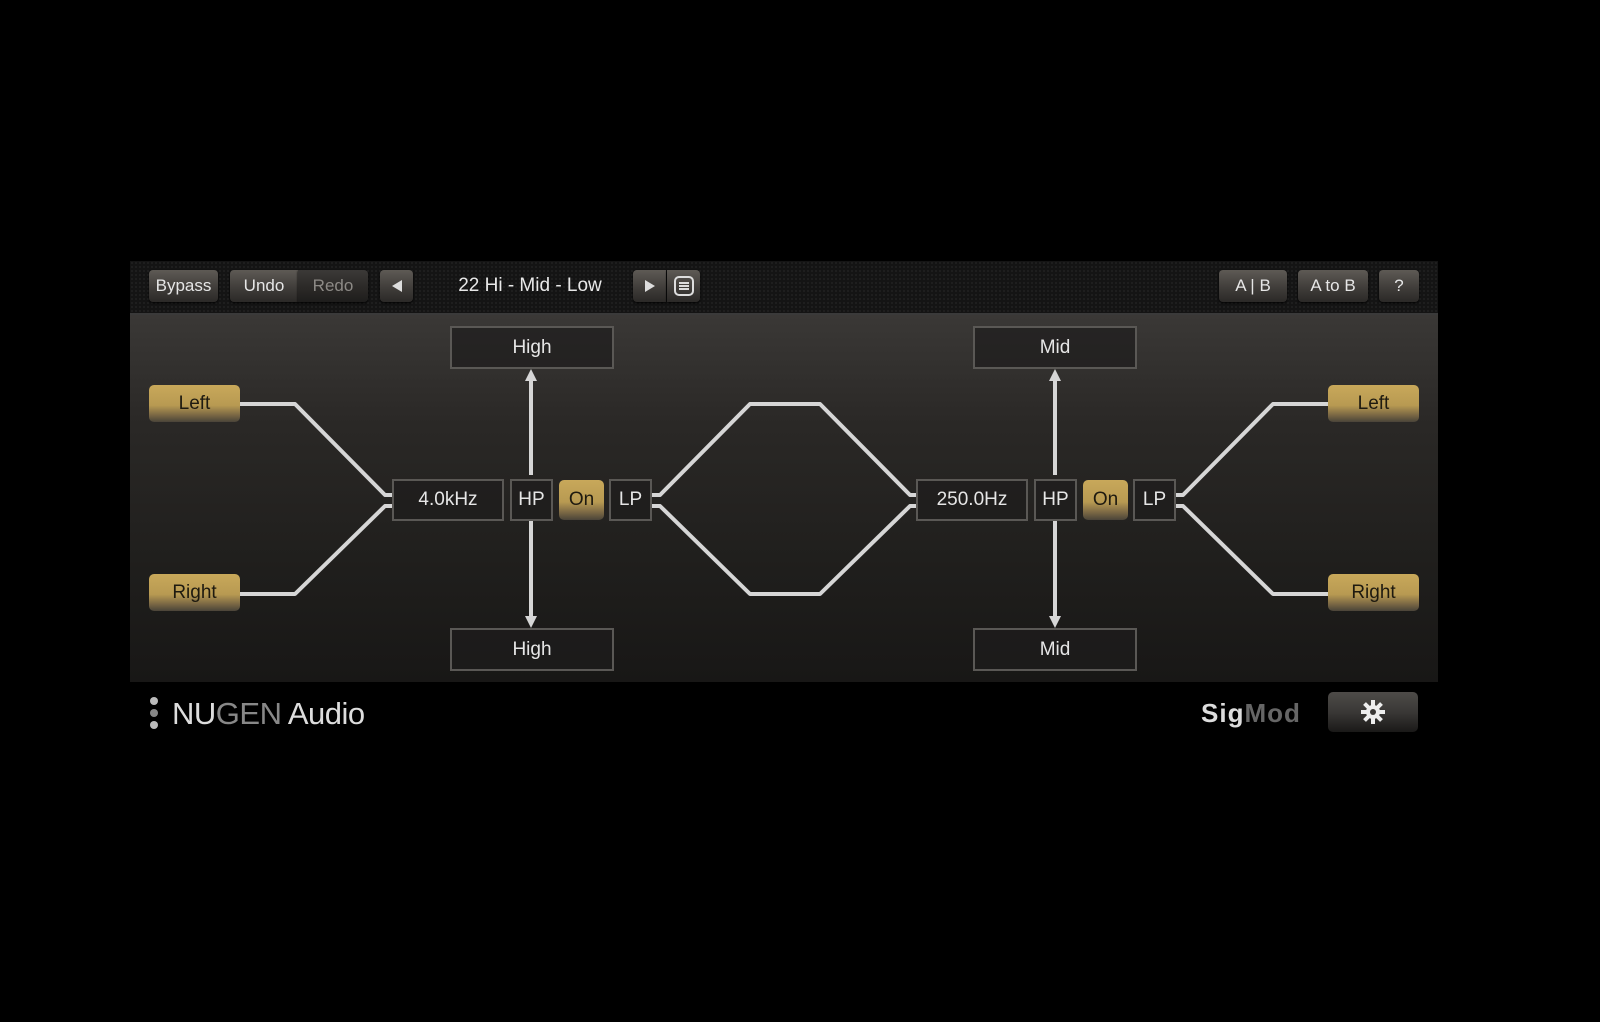  What do you see at coordinates (1055, 500) in the screenshot?
I see `split2-hp-button: HP` at bounding box center [1055, 500].